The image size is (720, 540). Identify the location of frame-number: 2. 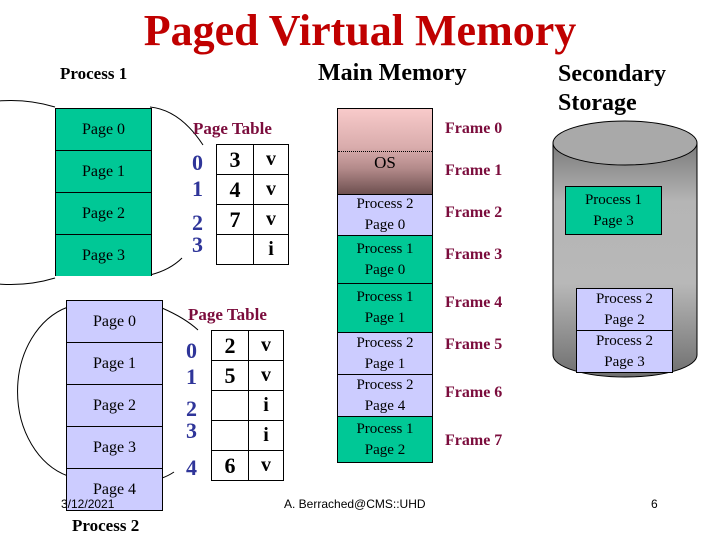
(230, 345).